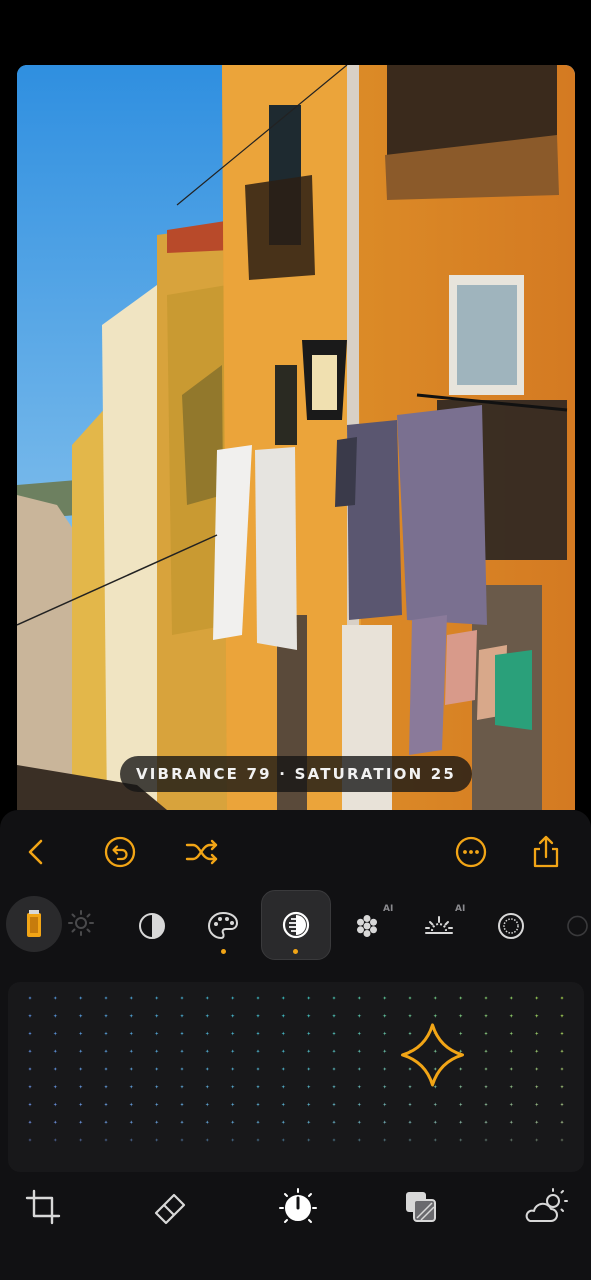 This screenshot has width=591, height=1280. What do you see at coordinates (170, 1207) in the screenshot?
I see `eraser-tab` at bounding box center [170, 1207].